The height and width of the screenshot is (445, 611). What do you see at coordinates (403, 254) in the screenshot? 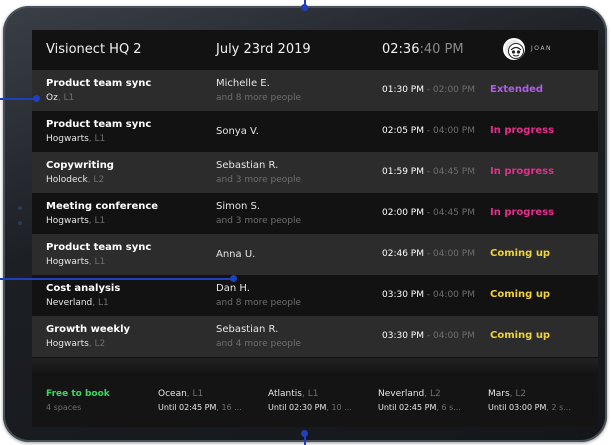
I see `start-time: 02:46 PM` at bounding box center [403, 254].